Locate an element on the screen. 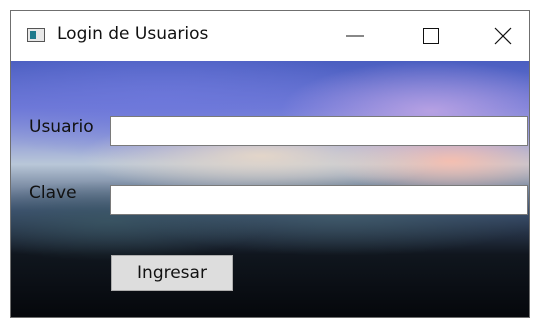 This screenshot has height=324, width=536. minimize-icon is located at coordinates (355, 36).